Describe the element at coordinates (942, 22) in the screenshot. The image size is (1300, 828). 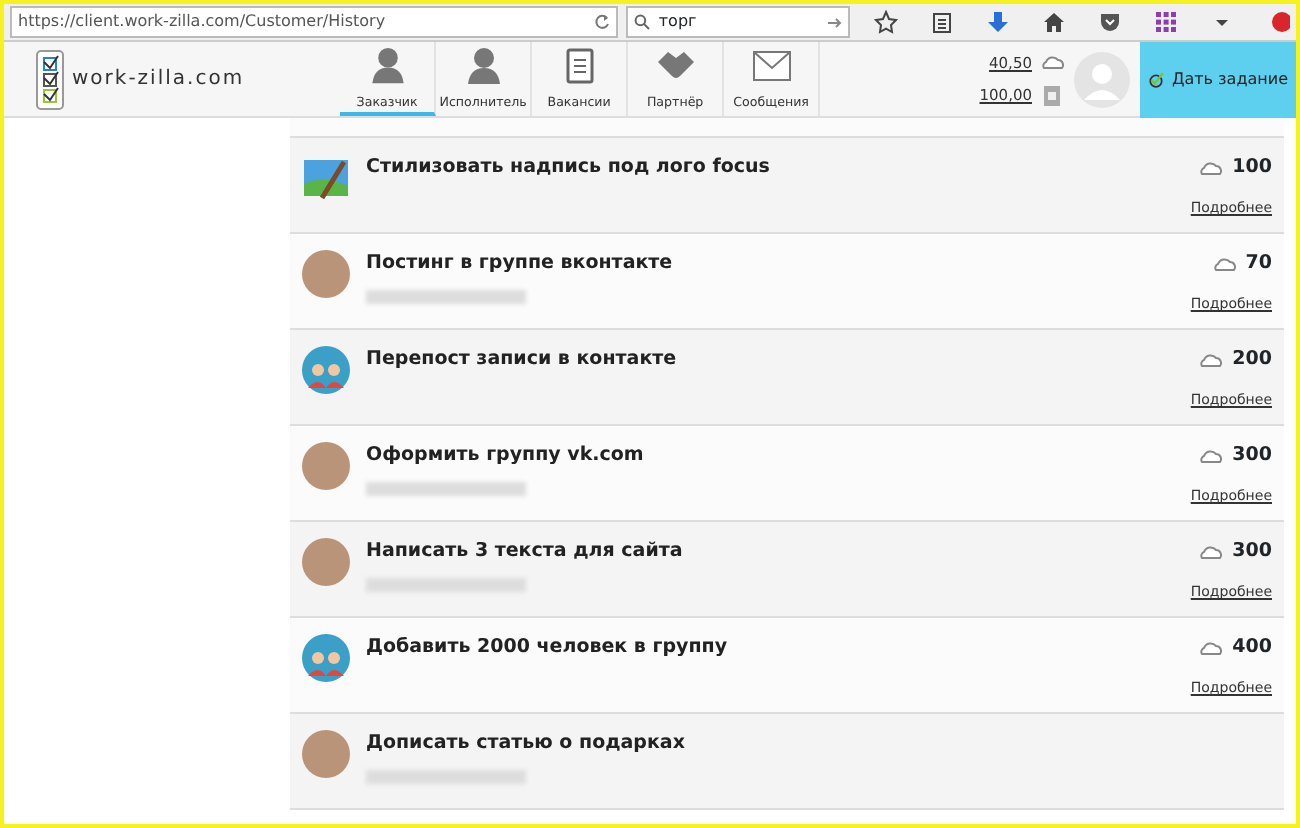
I see `clipboard-icon` at that location.